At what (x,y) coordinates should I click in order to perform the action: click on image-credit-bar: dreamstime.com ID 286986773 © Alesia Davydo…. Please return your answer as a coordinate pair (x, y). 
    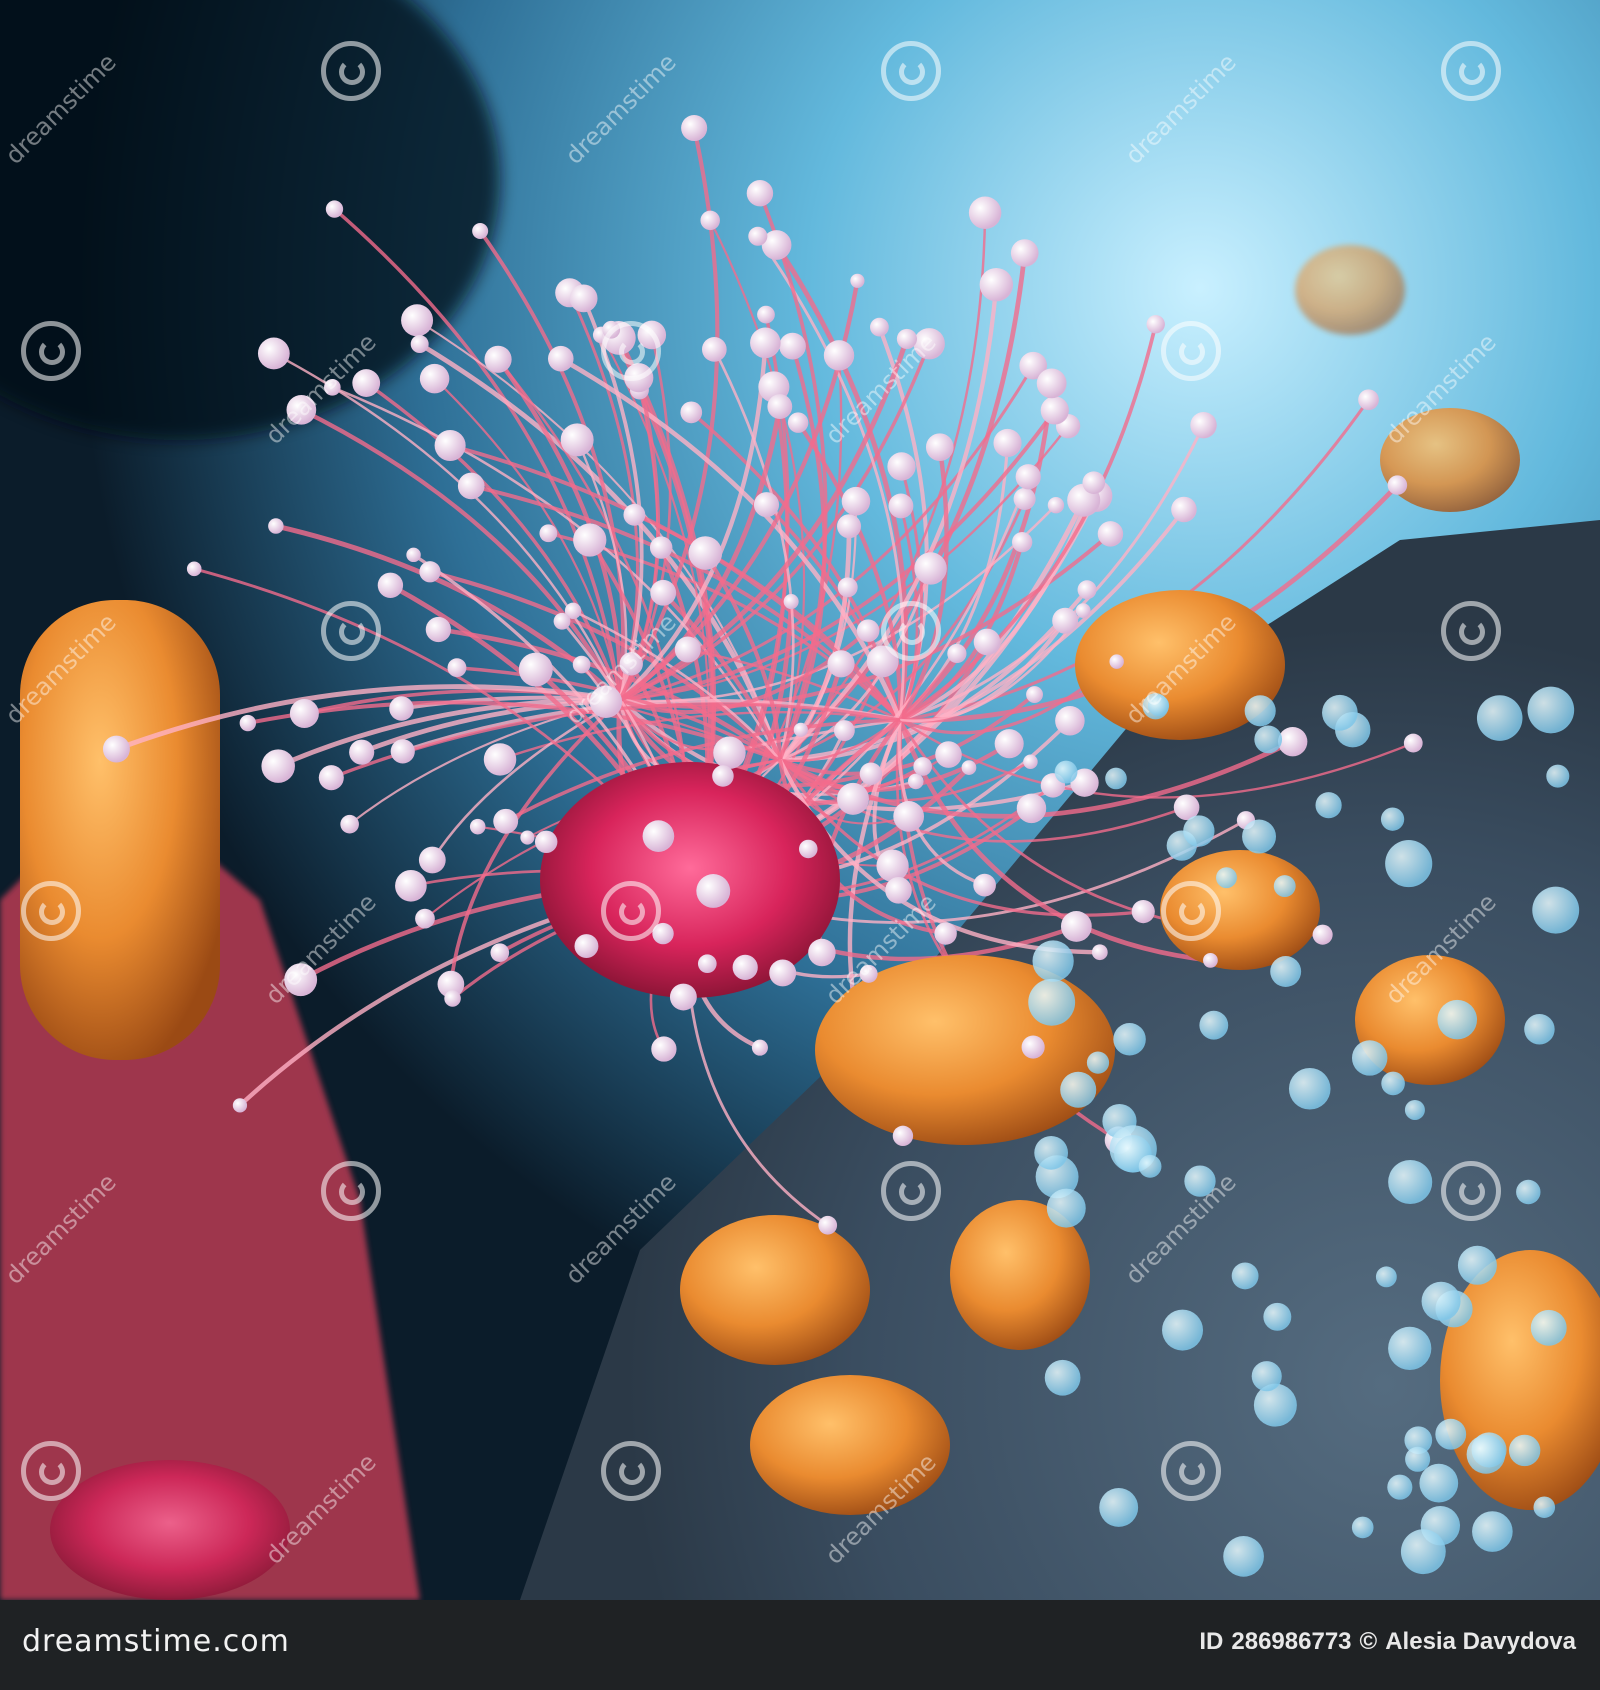
    Looking at the image, I should click on (800, 1645).